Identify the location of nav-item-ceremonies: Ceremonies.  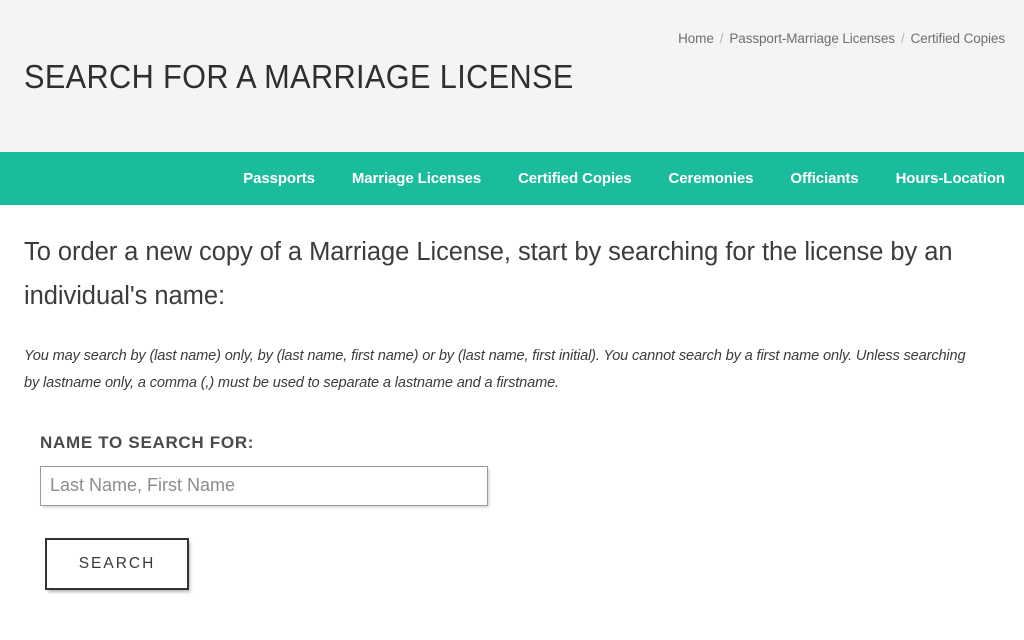
(711, 178).